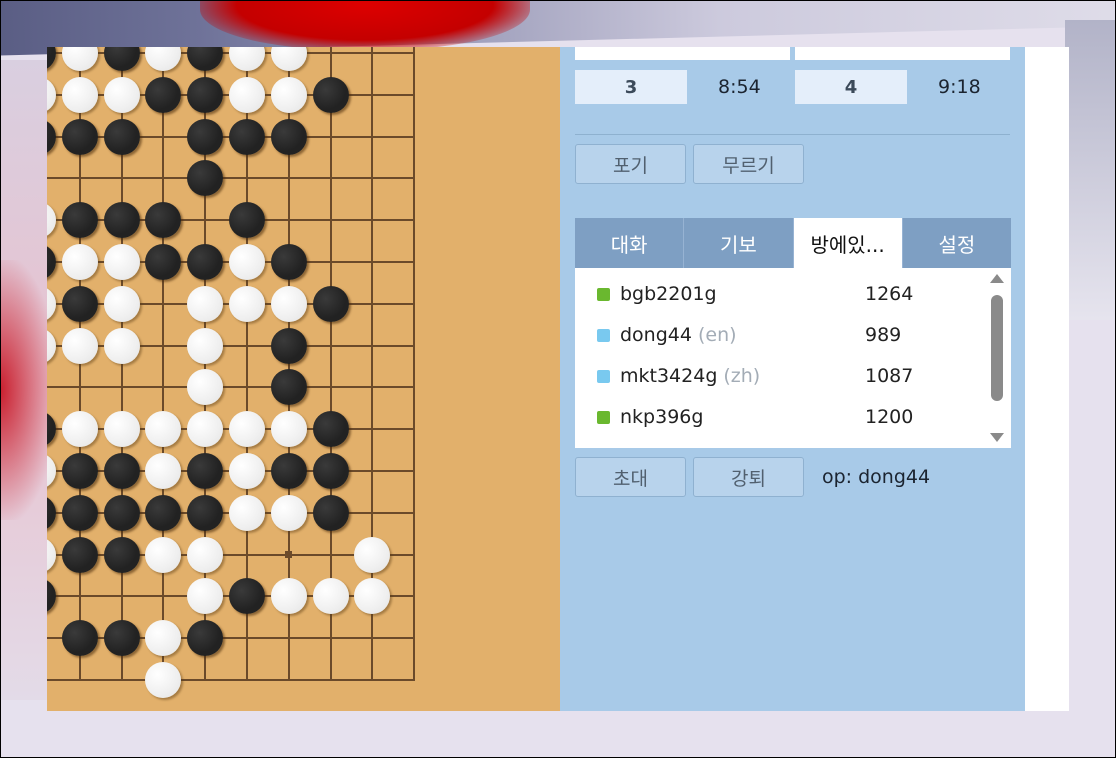  I want to click on list-item: dong44 (en), so click(667, 335).